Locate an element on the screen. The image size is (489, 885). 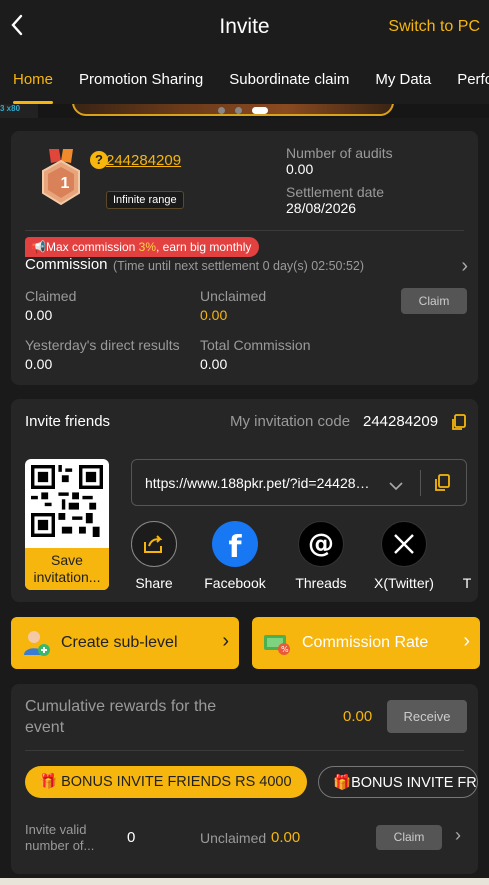
audits-value: 0.00 is located at coordinates (300, 169).